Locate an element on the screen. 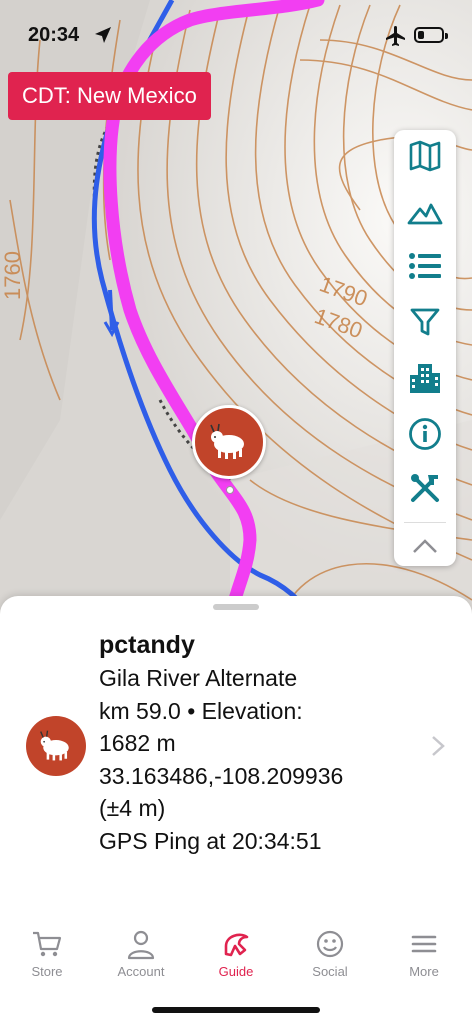 The width and height of the screenshot is (472, 1024). terrain-button is located at coordinates (425, 212).